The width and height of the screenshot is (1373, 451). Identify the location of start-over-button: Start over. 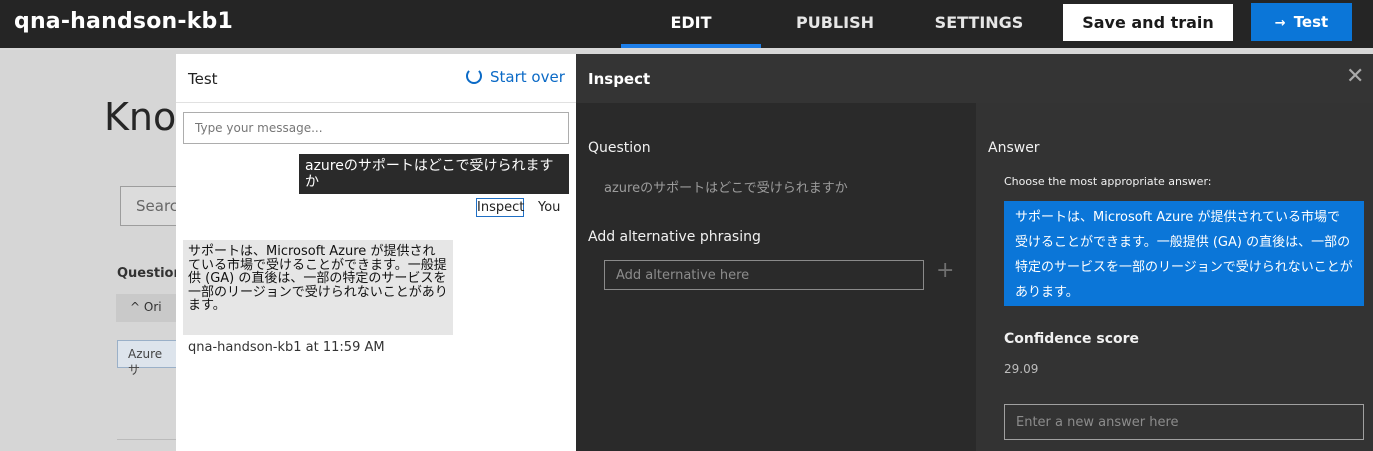
(515, 77).